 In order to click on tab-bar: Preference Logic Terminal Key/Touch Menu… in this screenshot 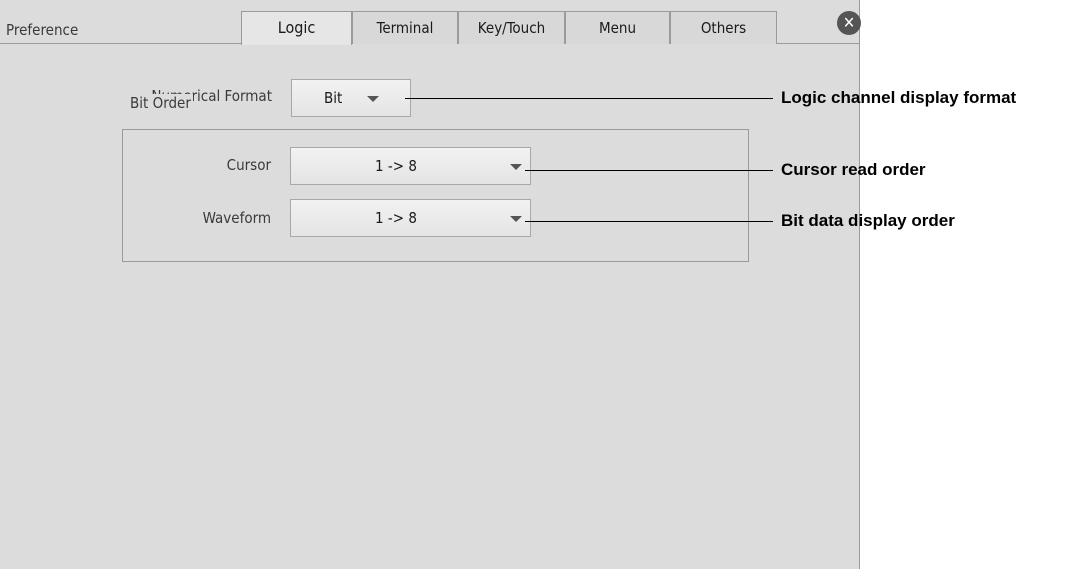, I will do `click(430, 22)`.